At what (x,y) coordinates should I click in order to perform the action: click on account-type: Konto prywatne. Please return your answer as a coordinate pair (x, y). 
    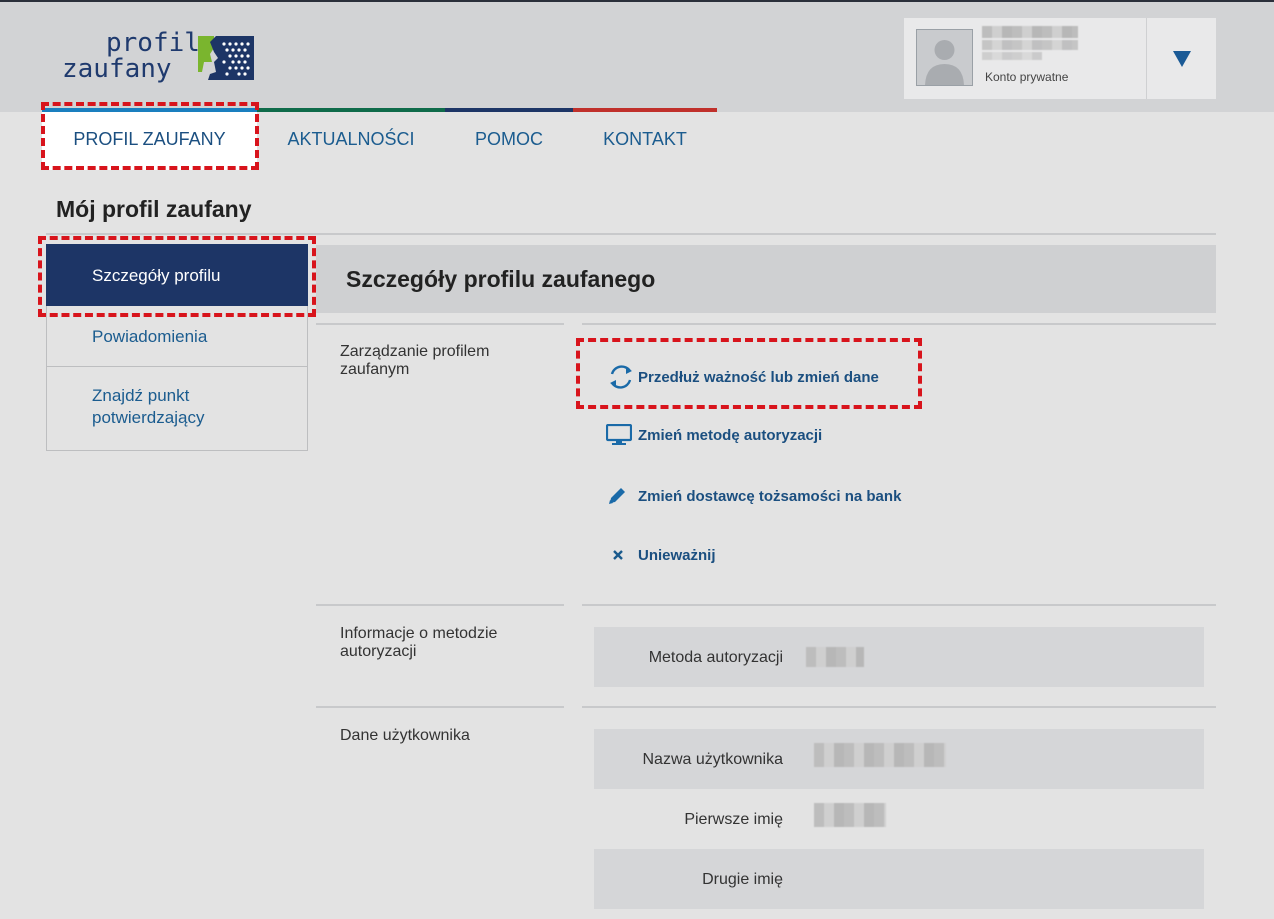
    Looking at the image, I should click on (1027, 77).